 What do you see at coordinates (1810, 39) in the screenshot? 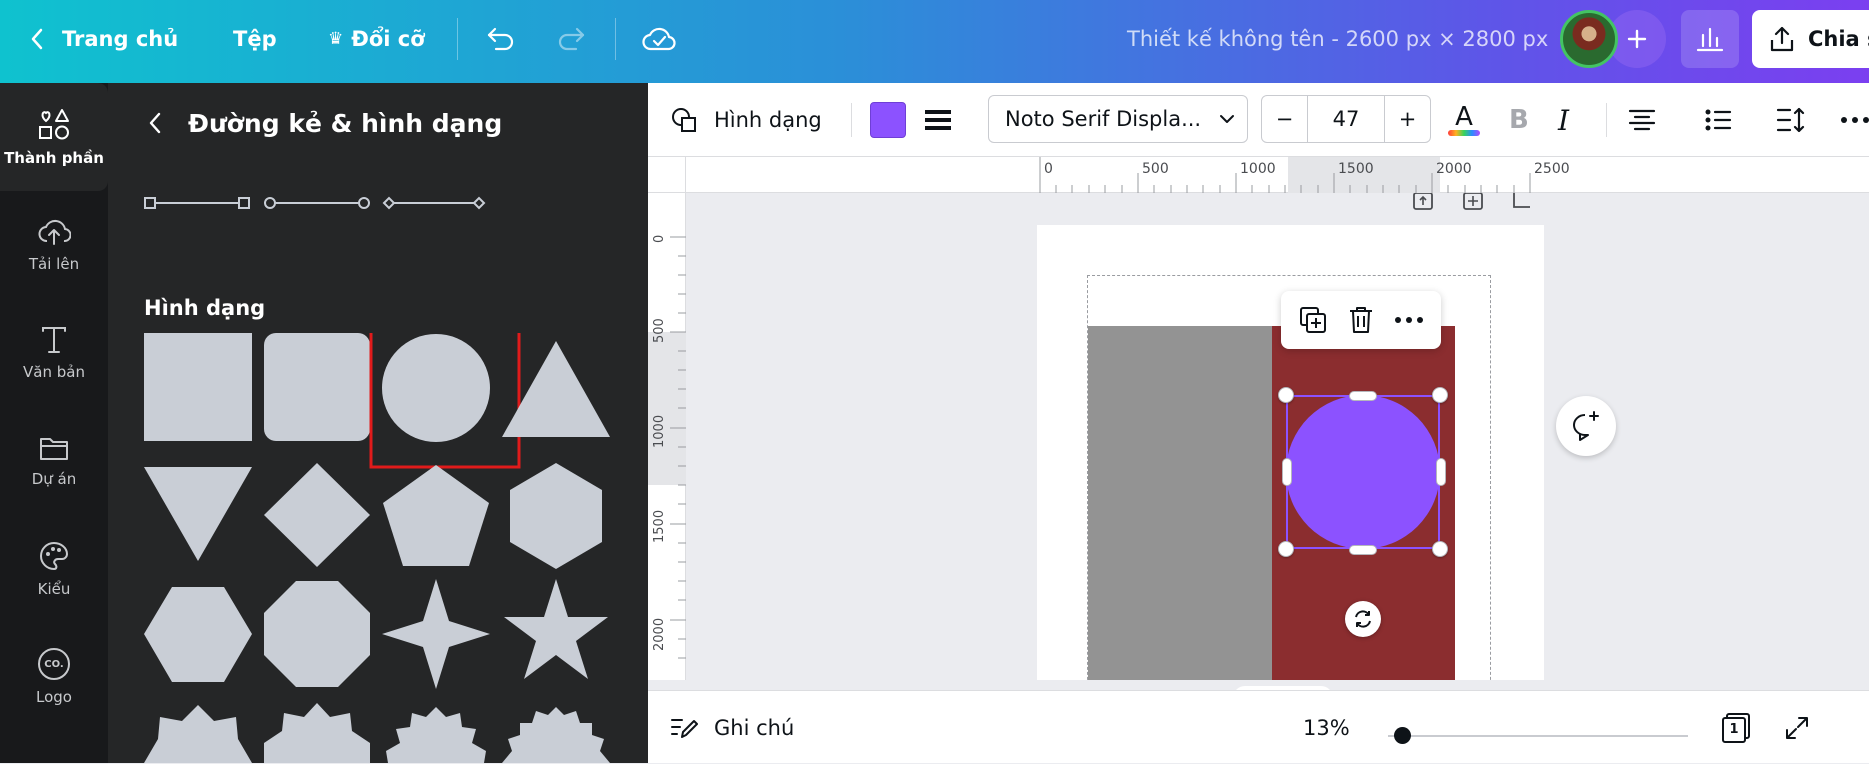
I see `share-button: Chia s` at bounding box center [1810, 39].